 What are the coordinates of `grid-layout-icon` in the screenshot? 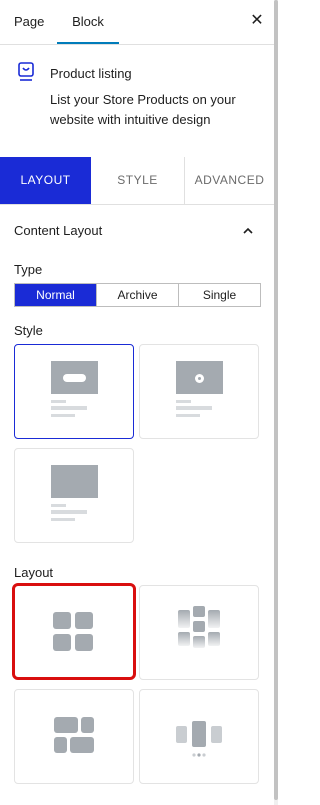 It's located at (73, 631).